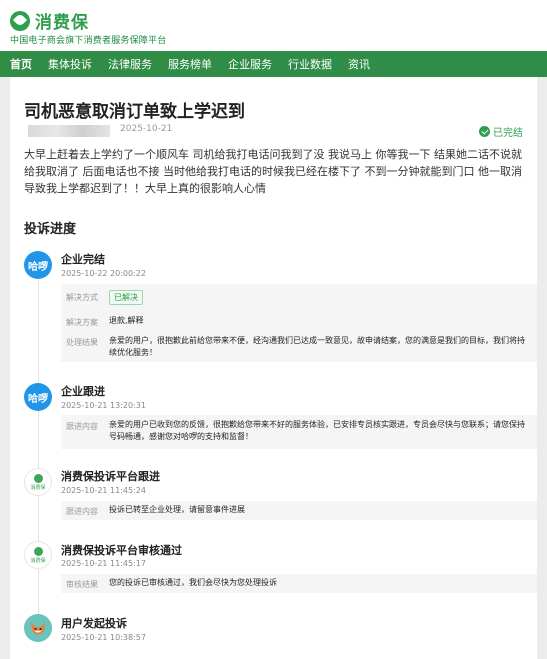  What do you see at coordinates (62, 23) in the screenshot?
I see `brand-name: 消费保` at bounding box center [62, 23].